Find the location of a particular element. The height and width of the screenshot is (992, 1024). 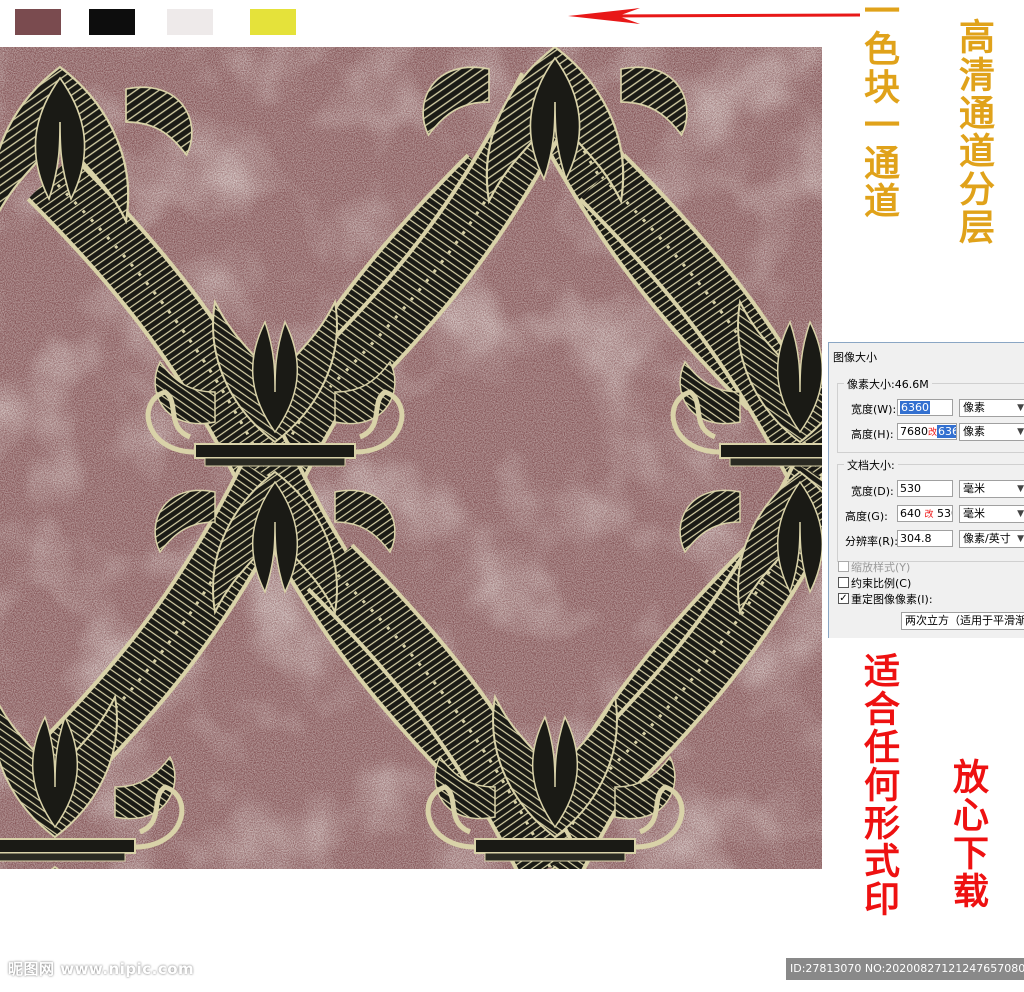

resample-checkbox: ✓ is located at coordinates (843, 598).